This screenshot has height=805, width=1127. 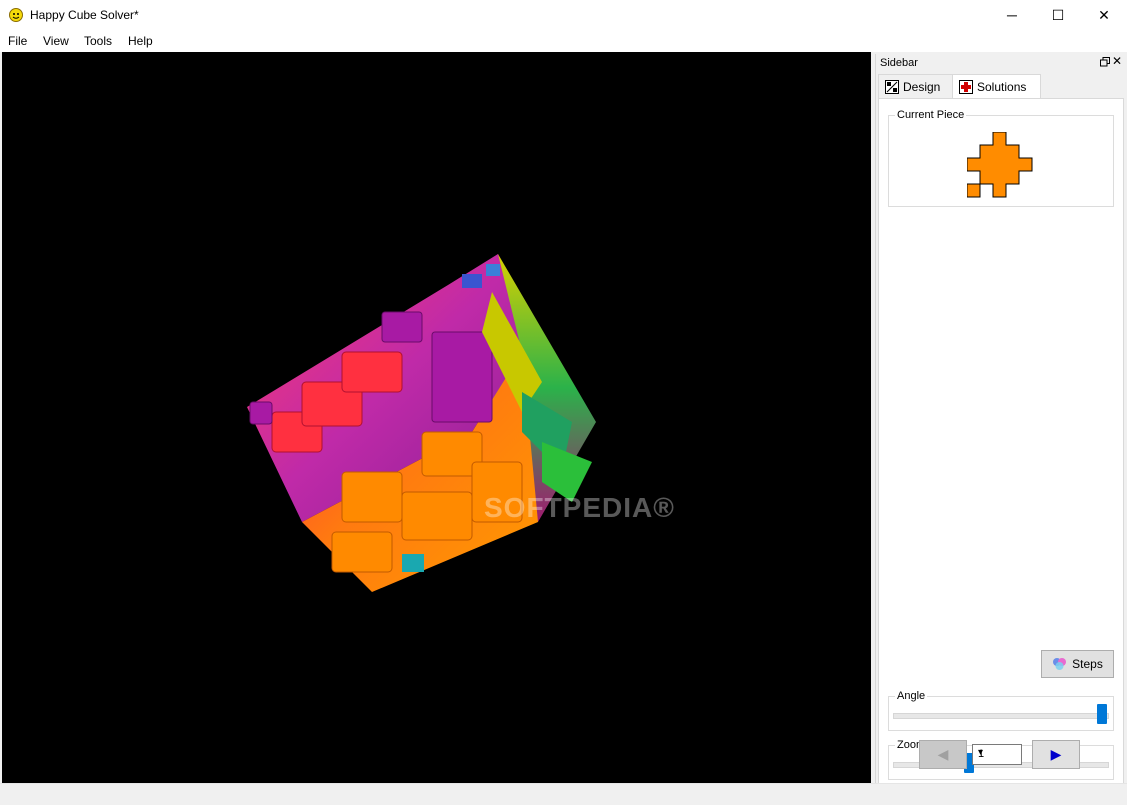 I want to click on sidebar-close-icon: ✕, so click(x=1117, y=61).